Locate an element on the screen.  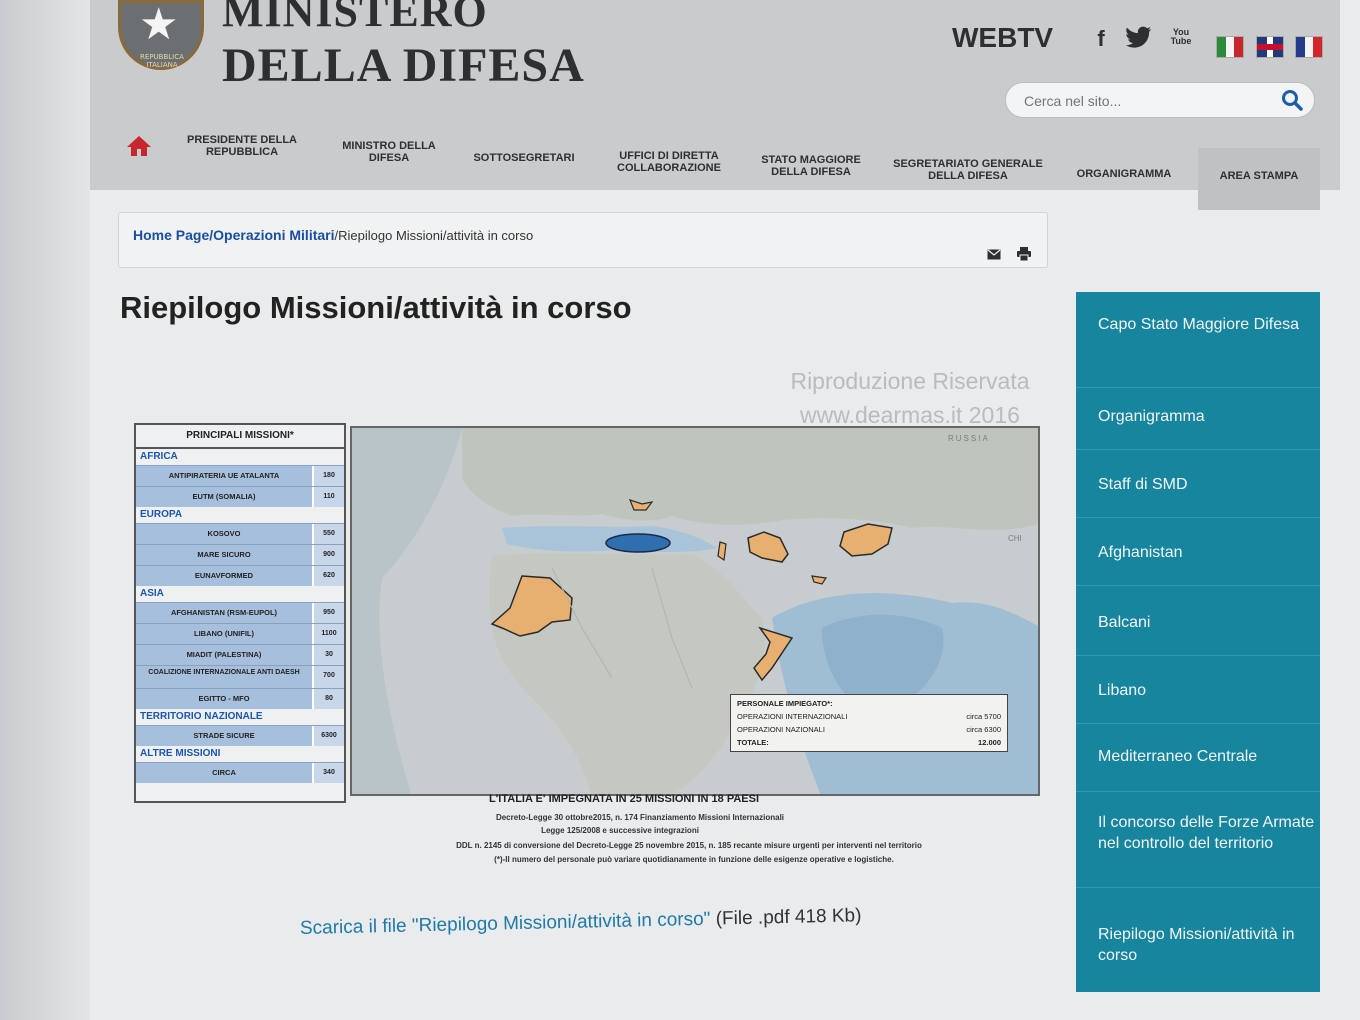
french-flag-icon is located at coordinates (1309, 47).